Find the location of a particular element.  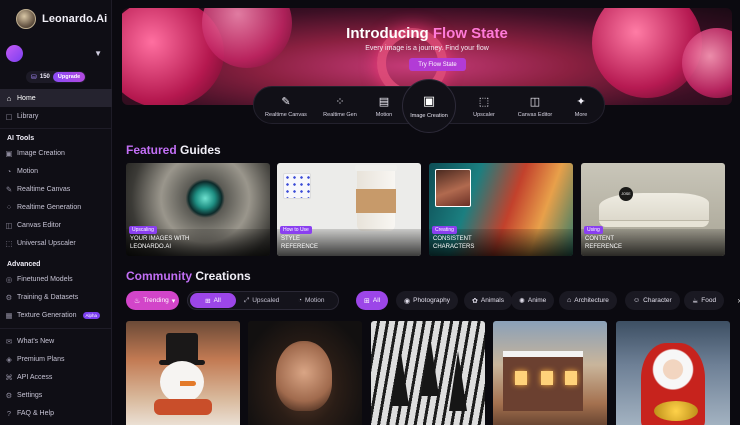

tool-label: Motion is located at coordinates (384, 114).